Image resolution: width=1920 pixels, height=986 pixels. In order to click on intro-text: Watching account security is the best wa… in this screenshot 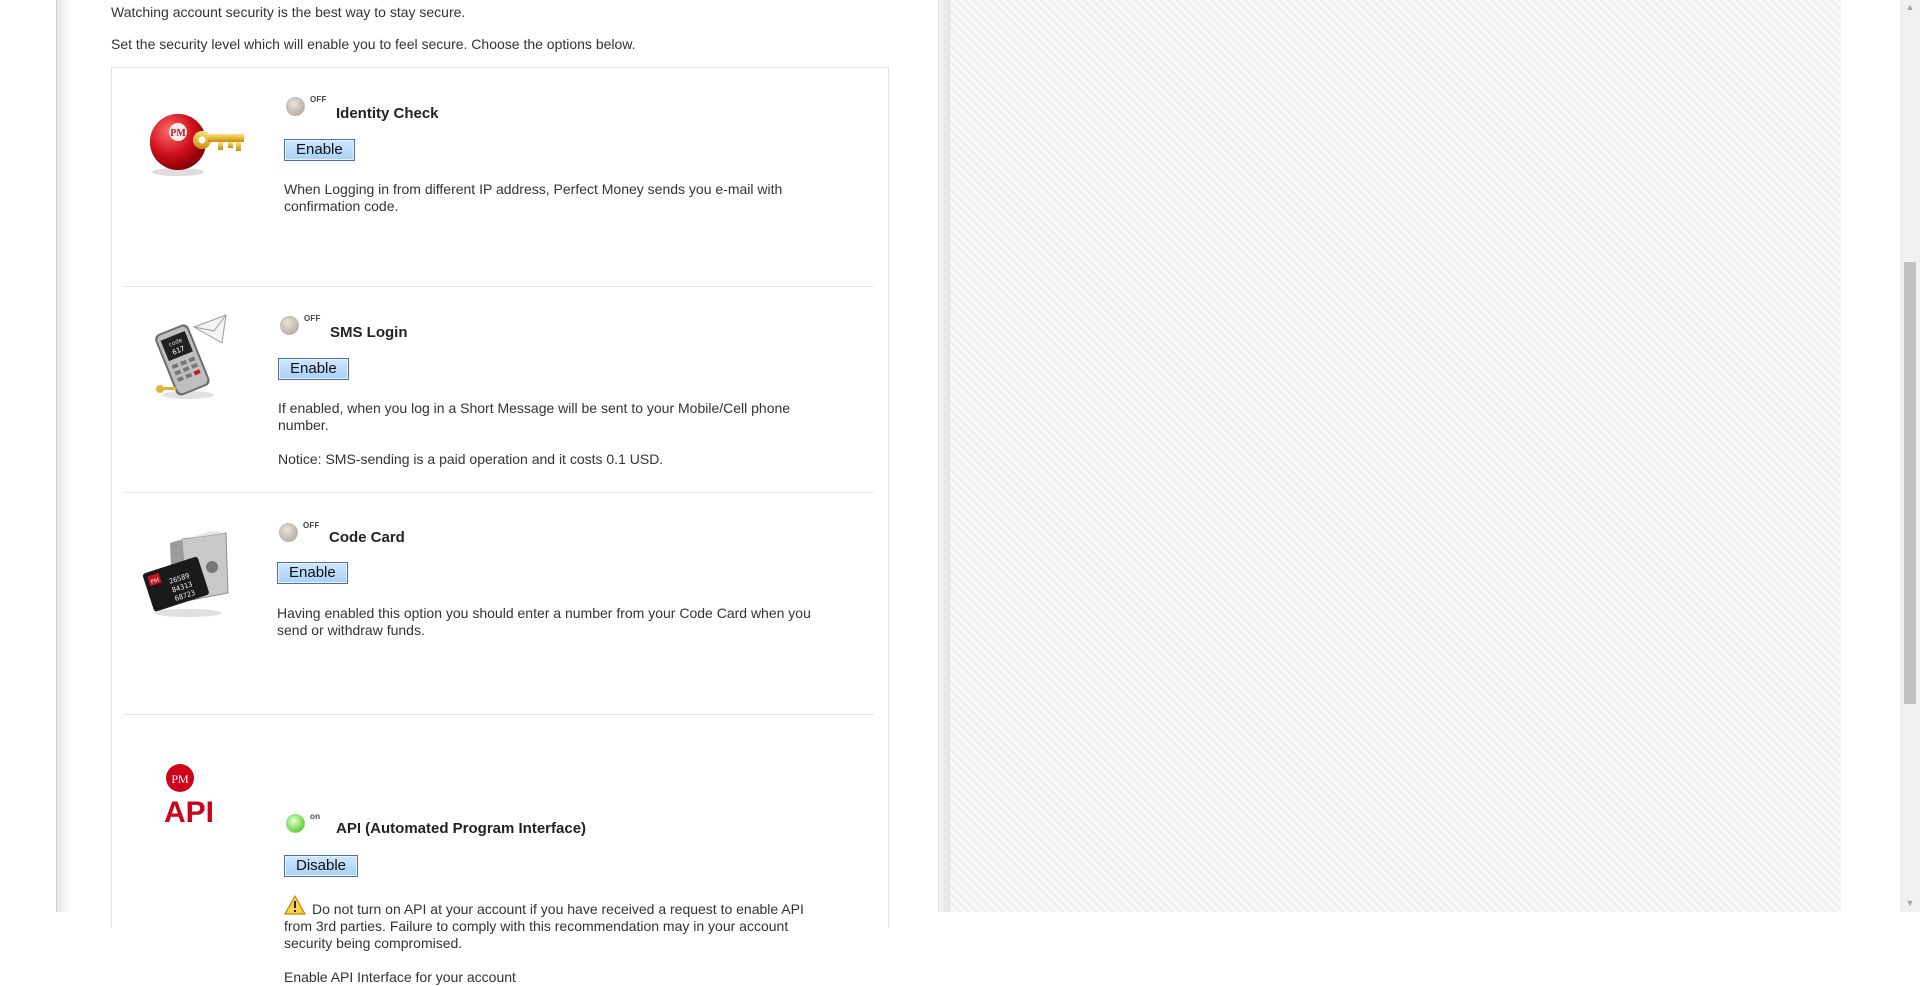, I will do `click(288, 12)`.